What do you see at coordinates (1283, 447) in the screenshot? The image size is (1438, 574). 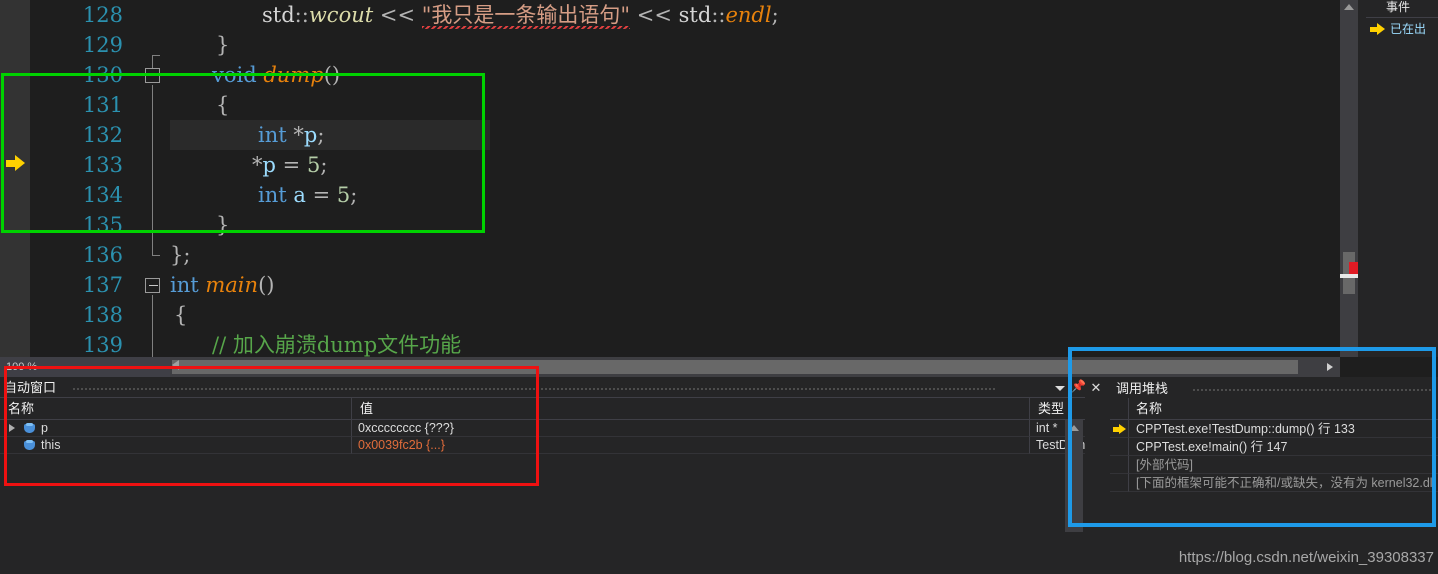 I see `frame-label: CPPTest.exe!main() 行 147` at bounding box center [1283, 447].